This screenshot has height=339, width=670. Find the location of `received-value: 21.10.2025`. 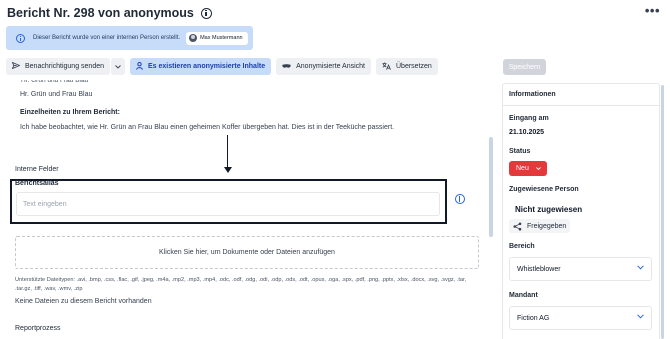

received-value: 21.10.2025 is located at coordinates (527, 132).